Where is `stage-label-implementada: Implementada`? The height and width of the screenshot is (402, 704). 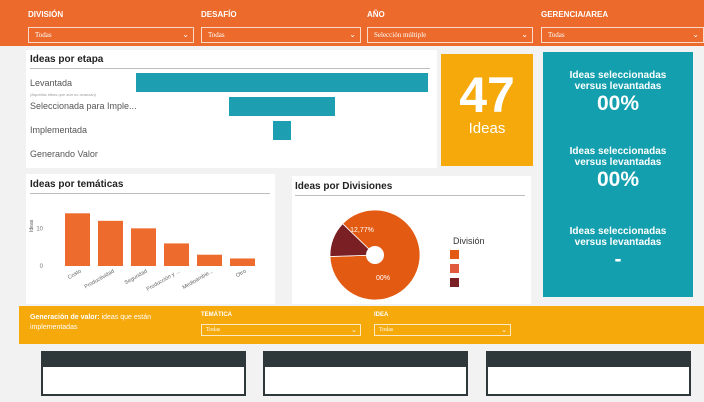 stage-label-implementada: Implementada is located at coordinates (59, 130).